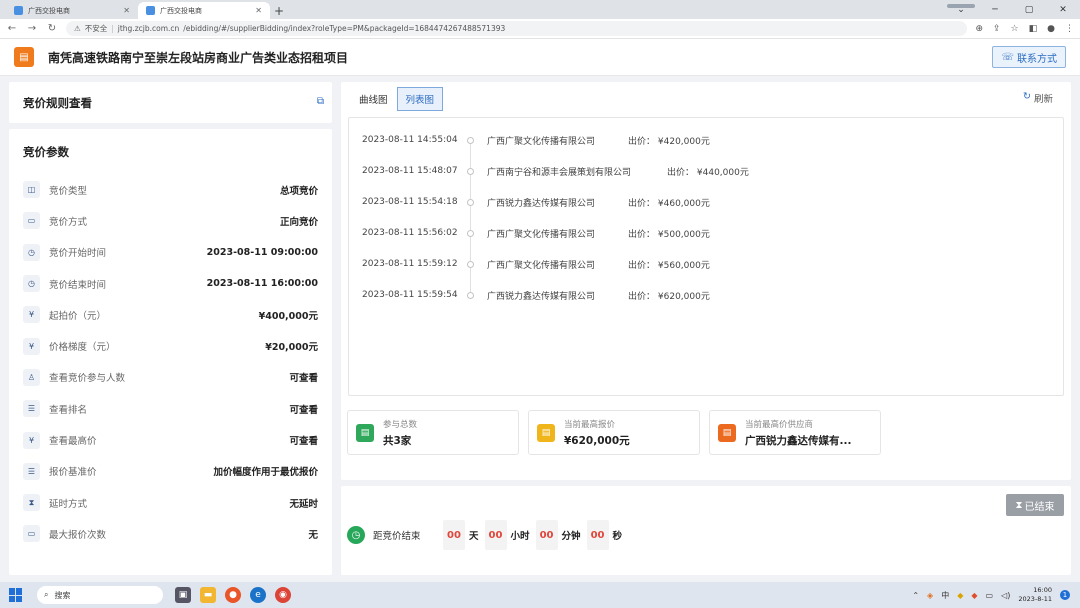 The image size is (1080, 608). I want to click on browser-tab-active: 广西交投电商 ✕, so click(204, 10).